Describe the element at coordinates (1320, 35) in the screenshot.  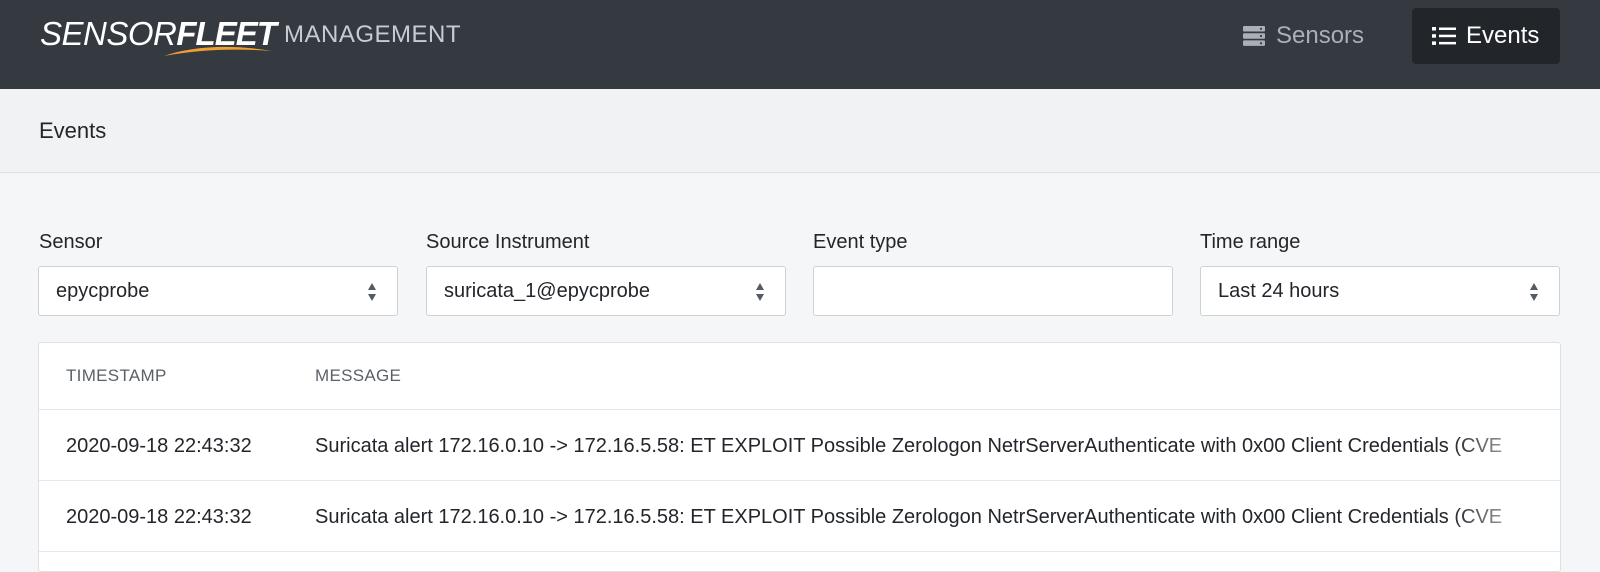
I see `nav-sensors-label: Sensors` at that location.